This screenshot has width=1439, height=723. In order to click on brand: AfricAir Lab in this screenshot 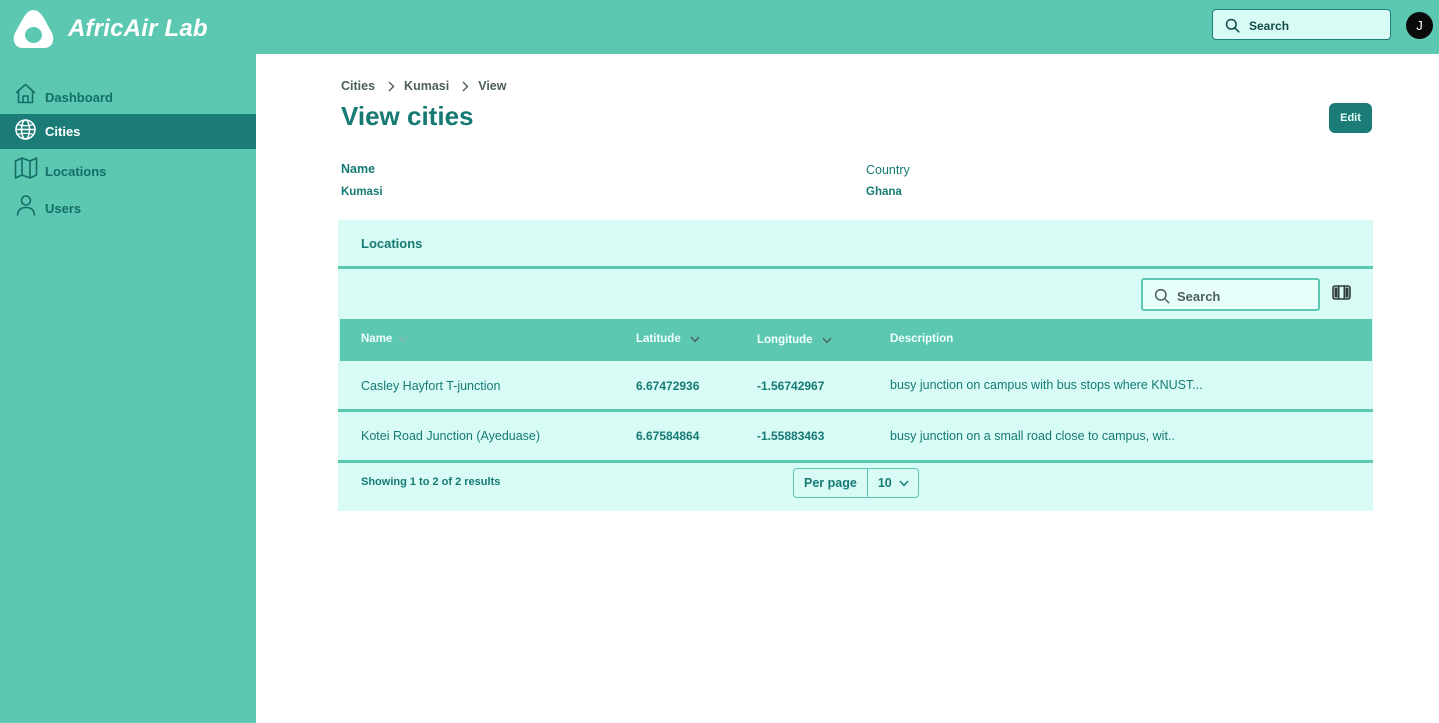, I will do `click(110, 29)`.